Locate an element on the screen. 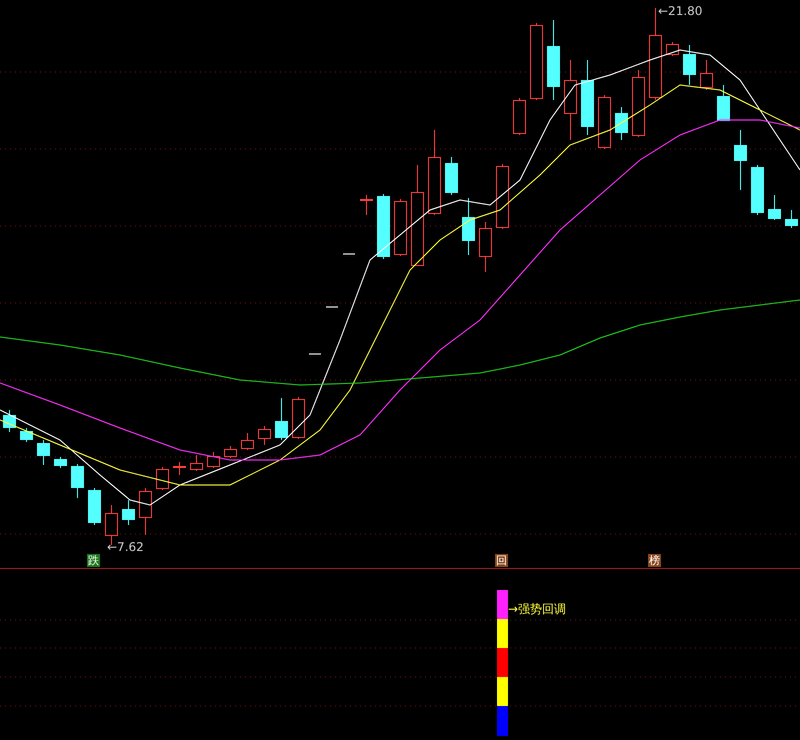 This screenshot has width=800, height=740. indicator-label: →强势回调 is located at coordinates (537, 609).